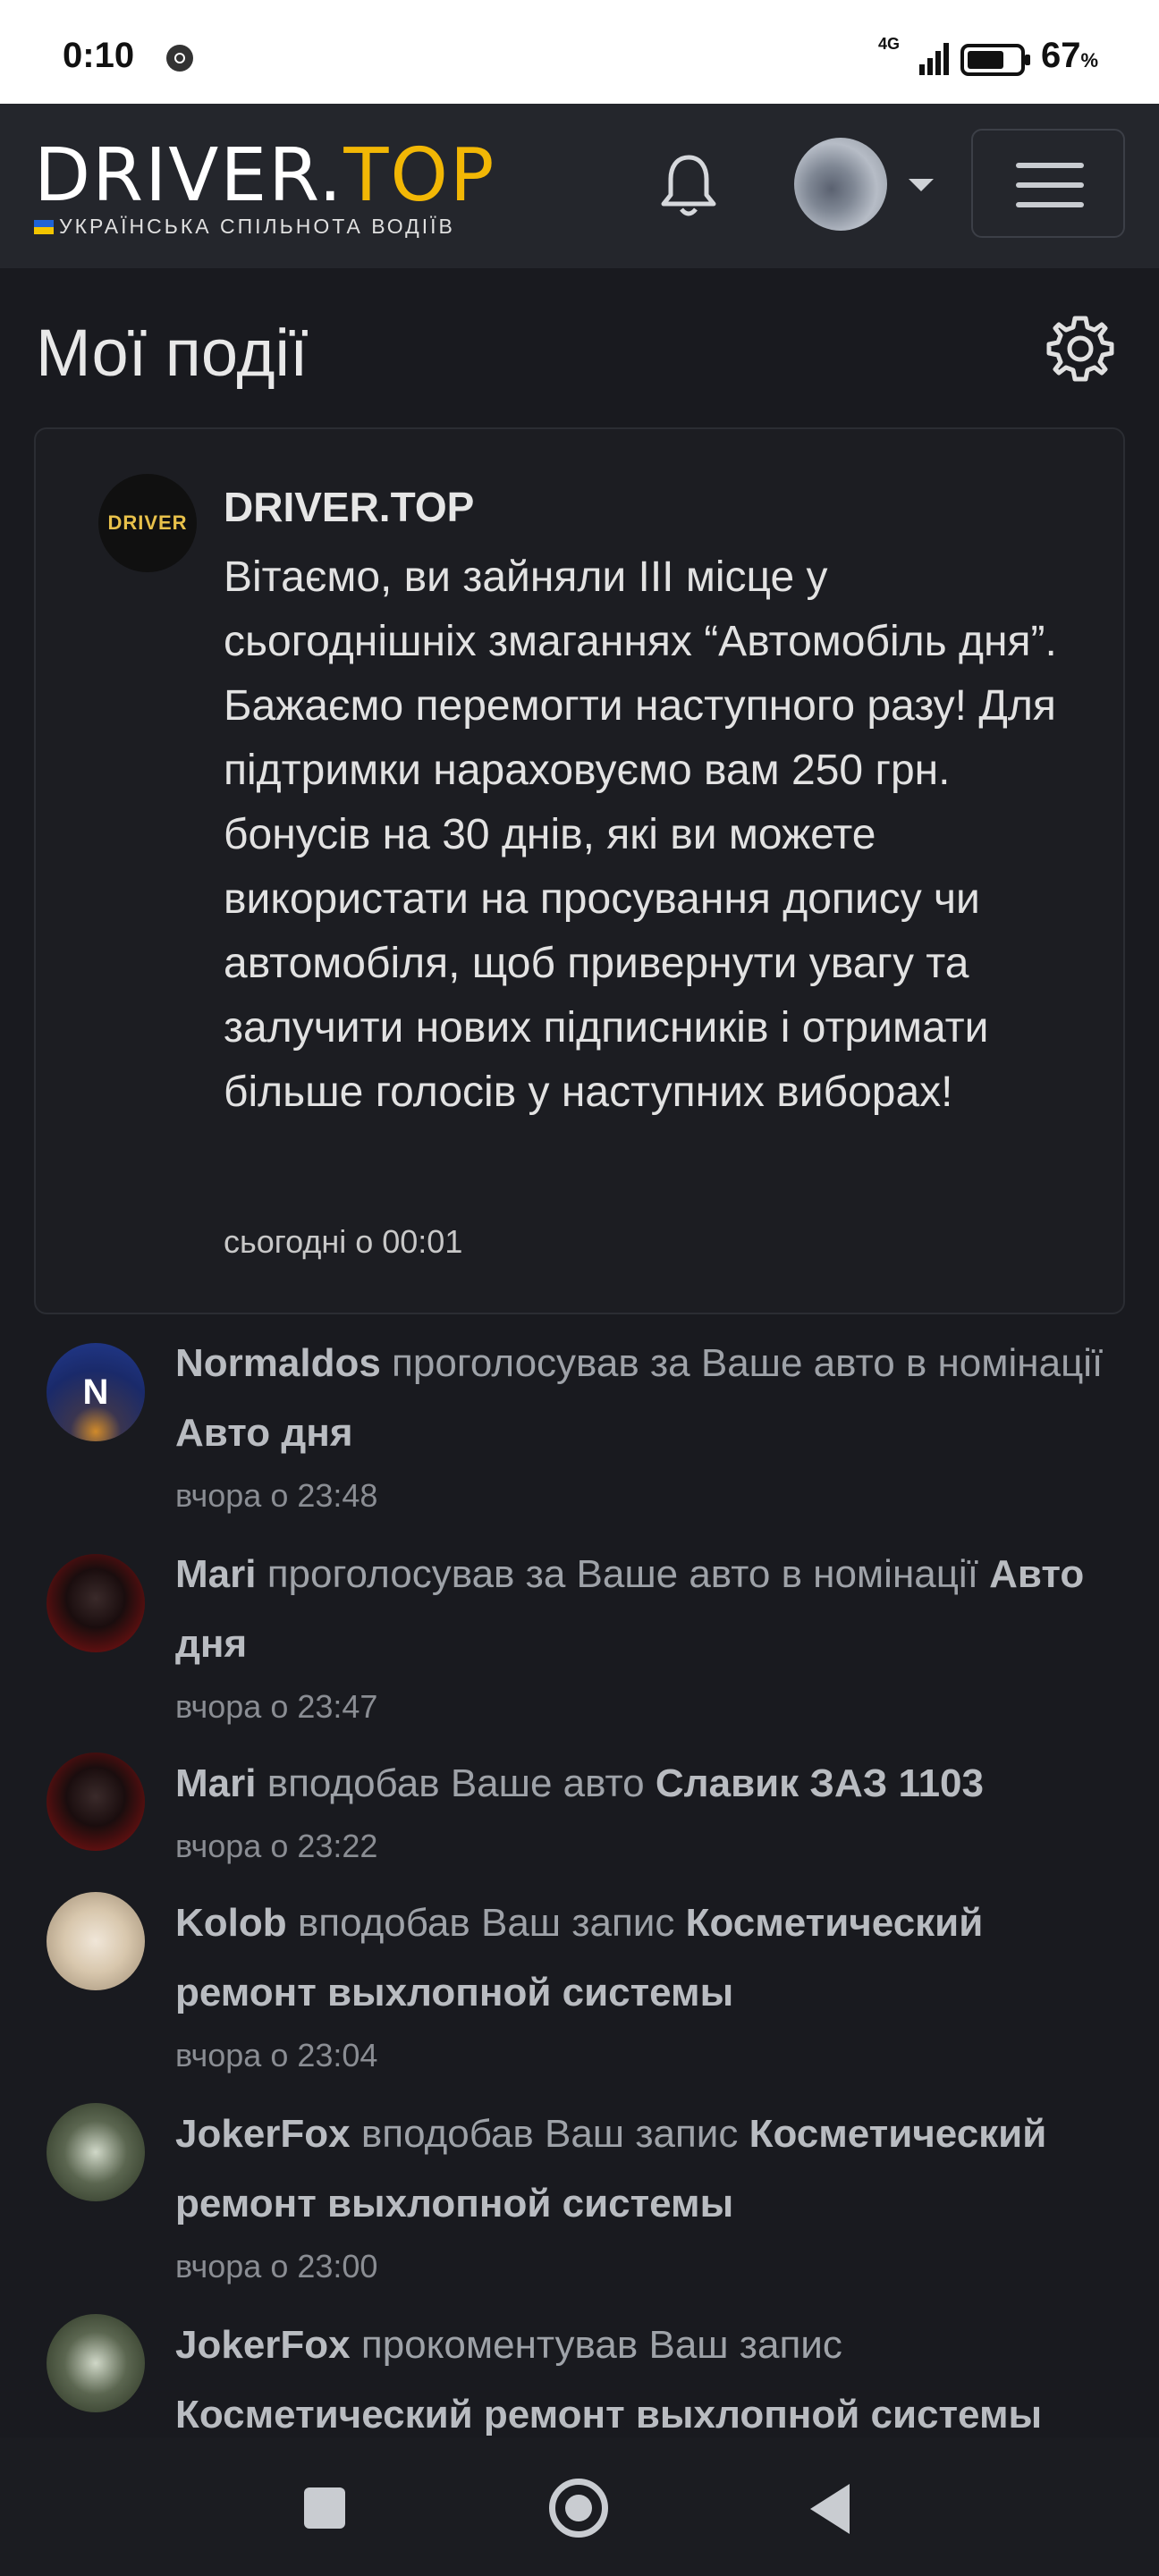 The width and height of the screenshot is (1159, 2576). I want to click on event-text: Mari вподобав Ваше авто Славик ЗАЗ 1103, so click(649, 1784).